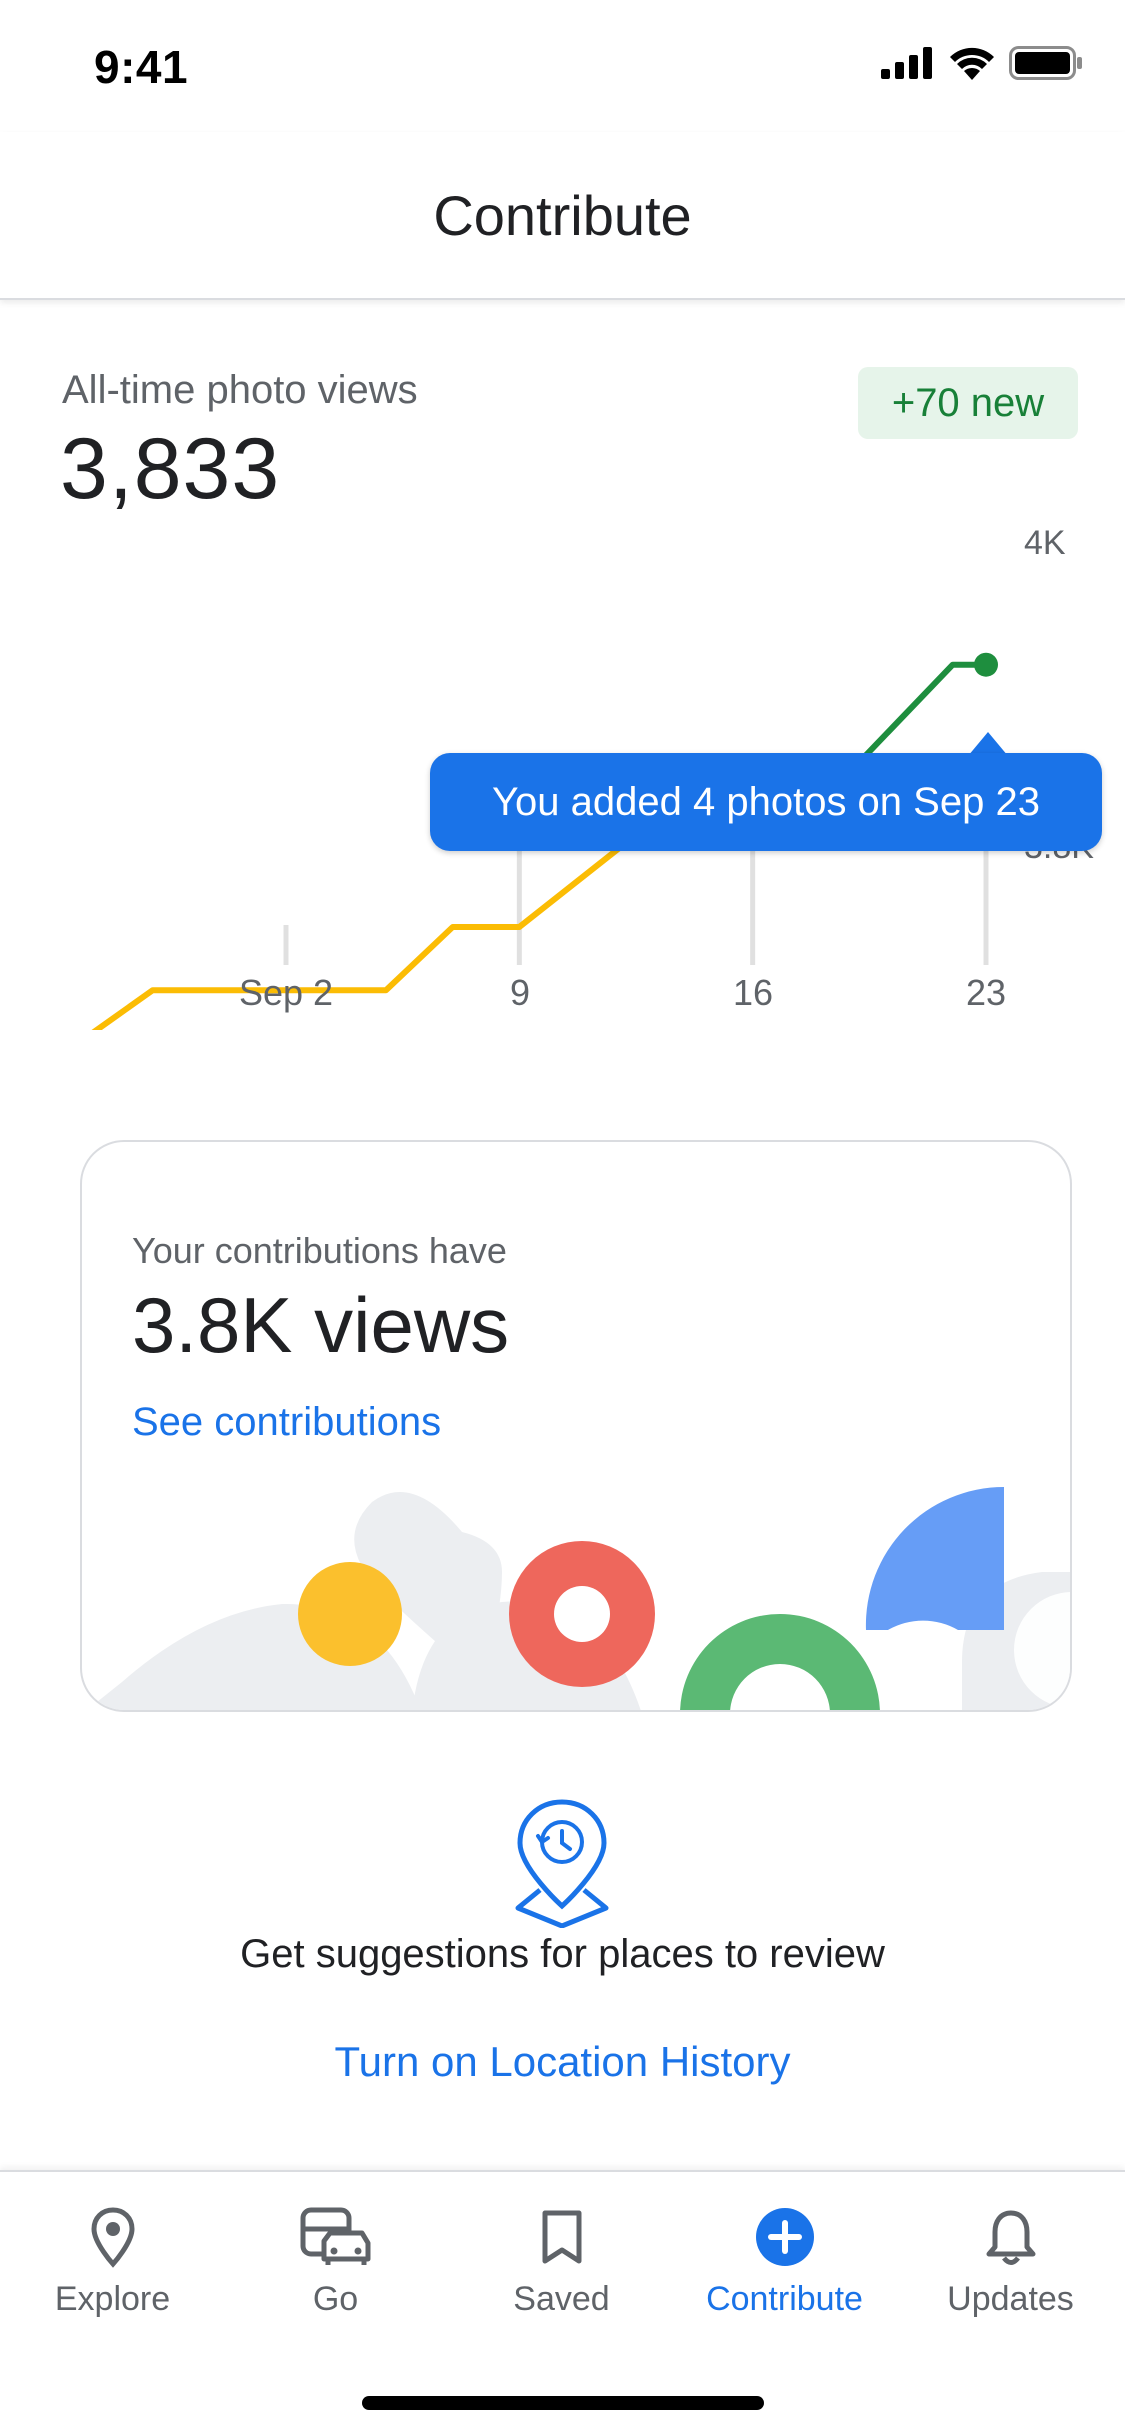 The width and height of the screenshot is (1125, 2436). What do you see at coordinates (766, 802) in the screenshot?
I see `chart-tooltip: You added 4 photos on Sep 23` at bounding box center [766, 802].